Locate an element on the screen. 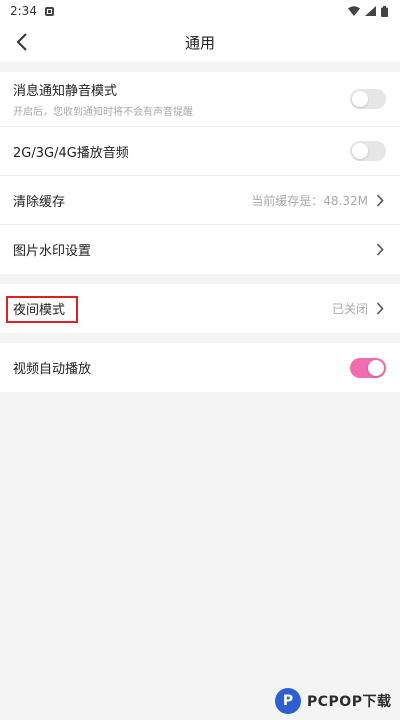 The width and height of the screenshot is (400, 720). page-title: 通用 is located at coordinates (199, 42).